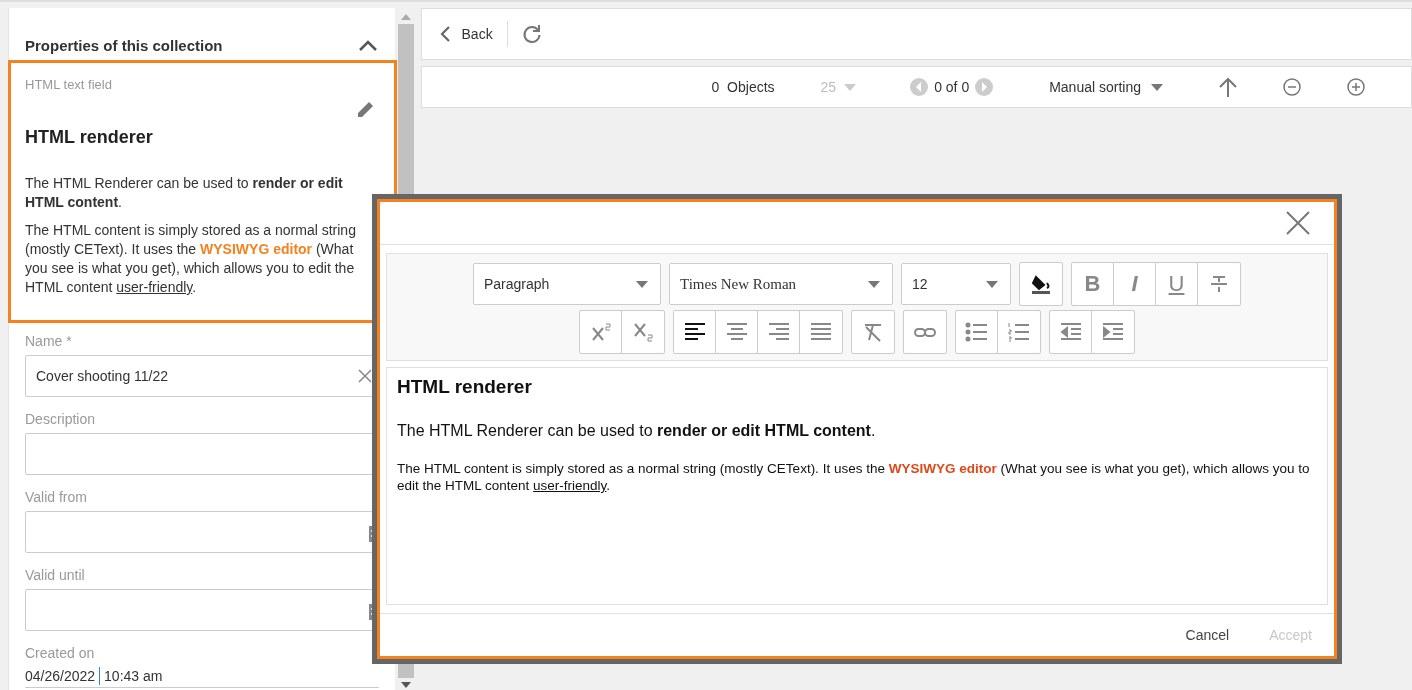 The height and width of the screenshot is (690, 1412). Describe the element at coordinates (405, 17) in the screenshot. I see `scroll-up-icon` at that location.